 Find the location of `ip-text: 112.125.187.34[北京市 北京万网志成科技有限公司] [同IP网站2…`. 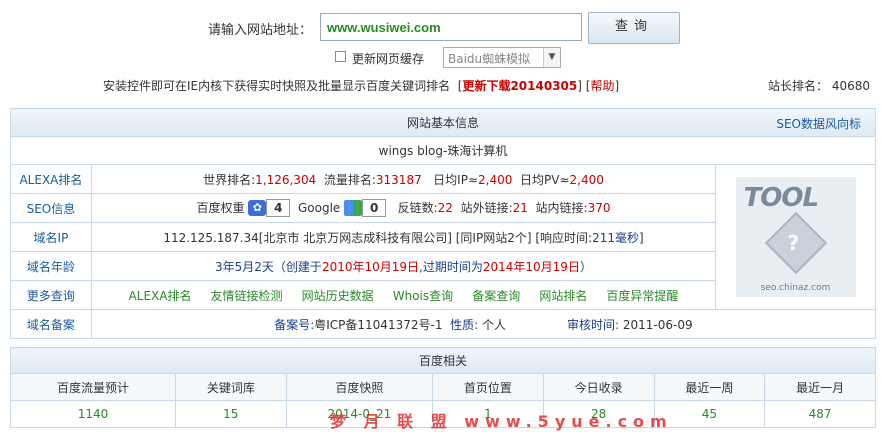

ip-text: 112.125.187.34[北京市 北京万网志成科技有限公司] [同IP网站2… is located at coordinates (378, 237).